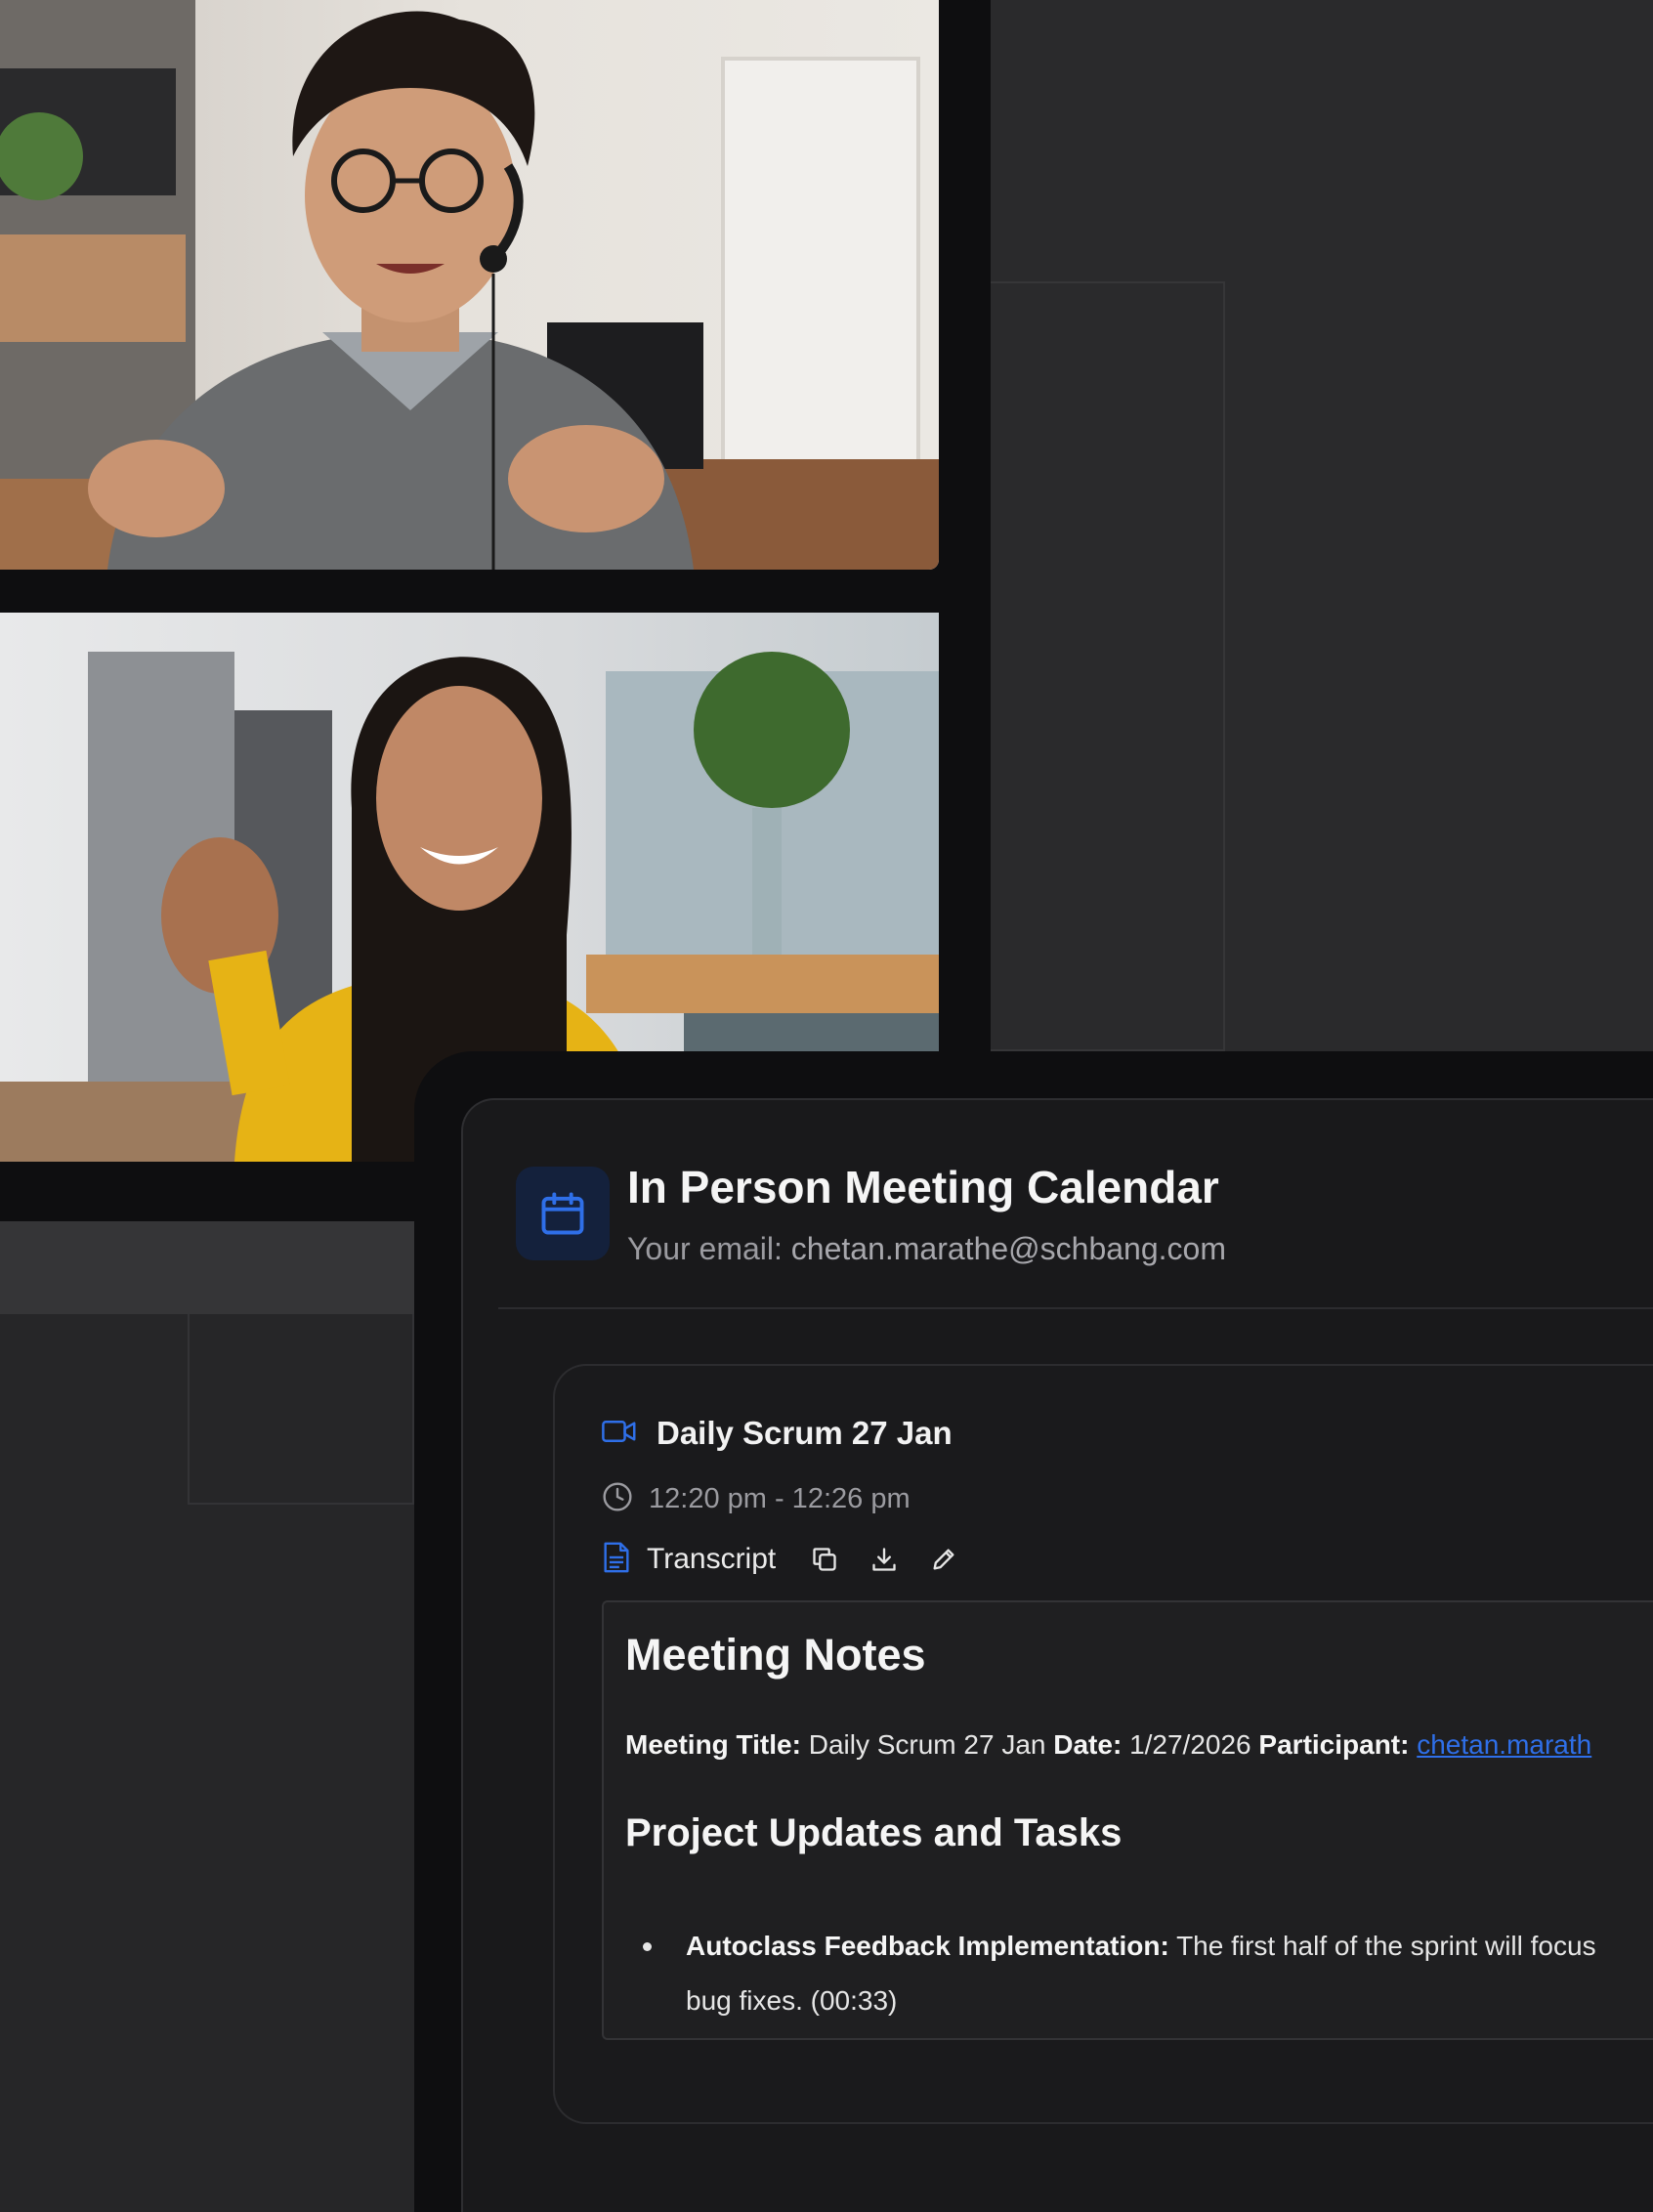 The height and width of the screenshot is (2212, 1653). Describe the element at coordinates (1088, 1744) in the screenshot. I see `meta-date-label: Date:` at that location.